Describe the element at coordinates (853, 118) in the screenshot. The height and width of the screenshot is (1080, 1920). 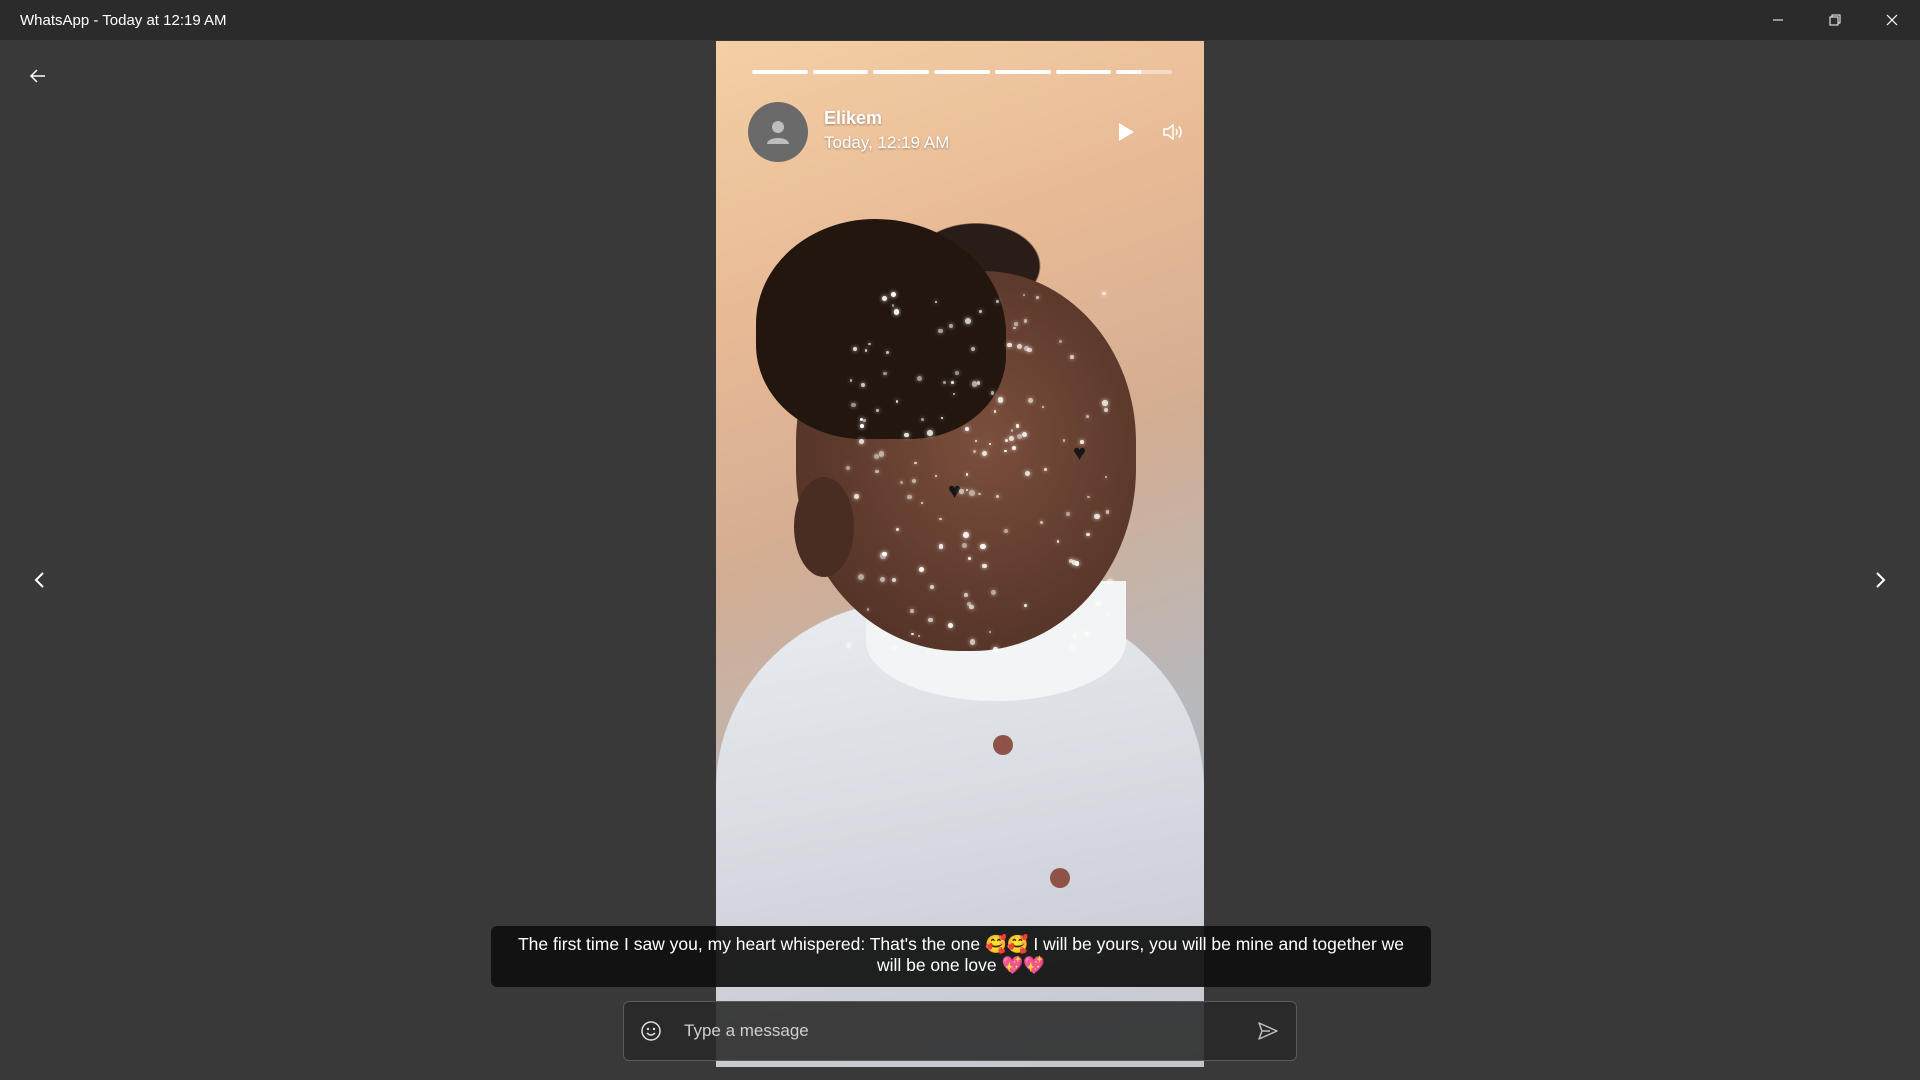
I see `contact-name: Elikem` at that location.